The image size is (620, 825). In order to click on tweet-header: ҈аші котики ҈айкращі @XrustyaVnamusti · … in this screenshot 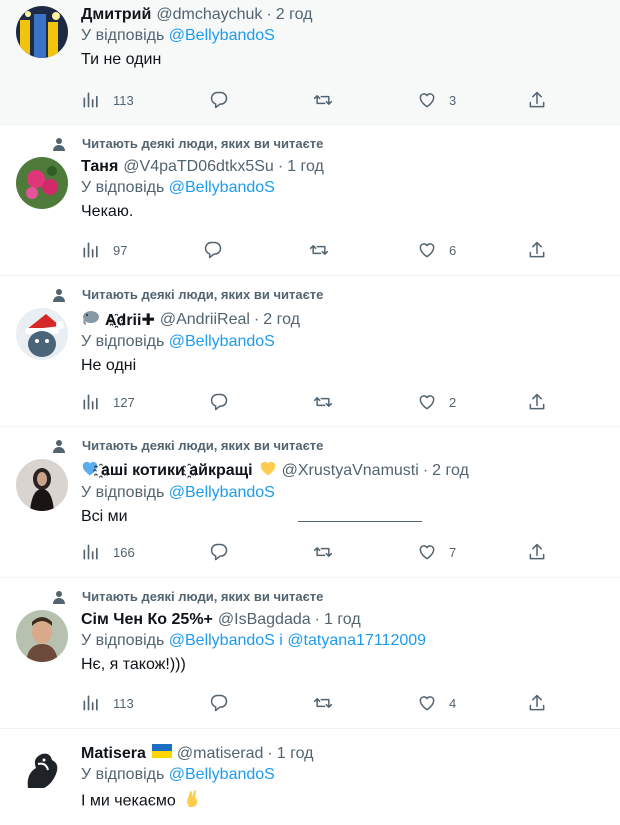, I will do `click(344, 470)`.